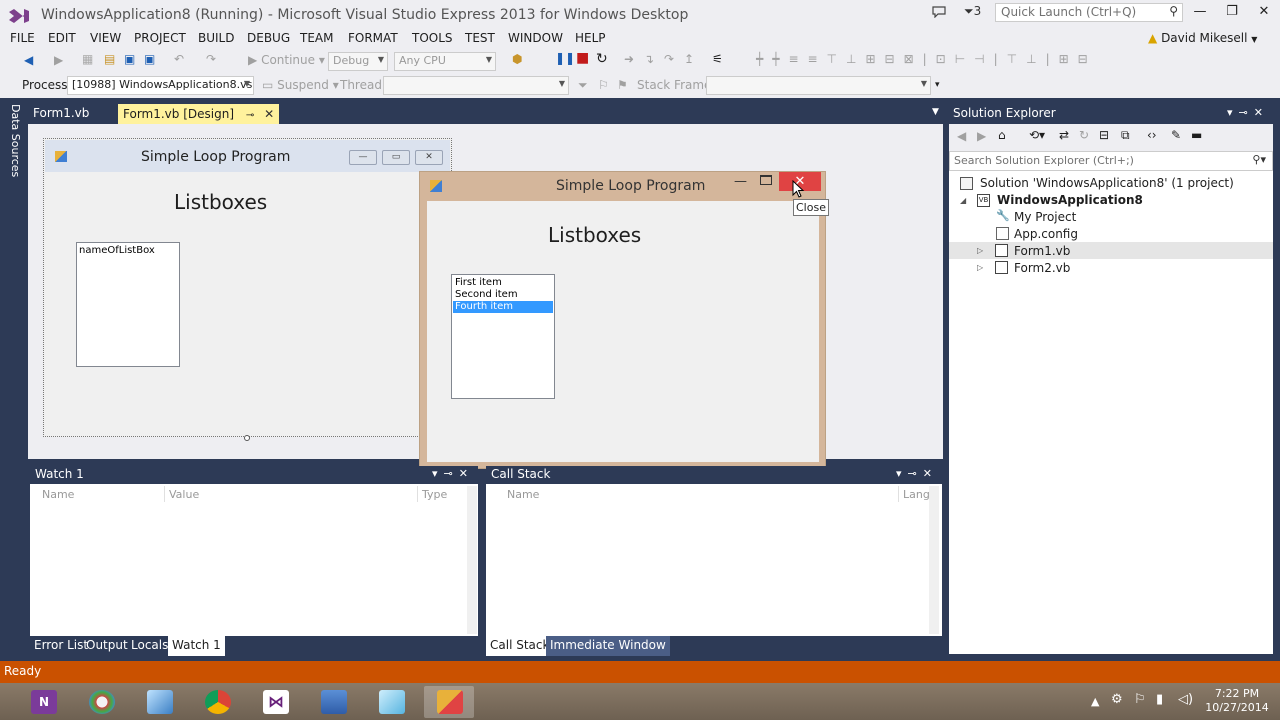  What do you see at coordinates (689, 59) in the screenshot?
I see `step-out-icon: ↥` at bounding box center [689, 59].